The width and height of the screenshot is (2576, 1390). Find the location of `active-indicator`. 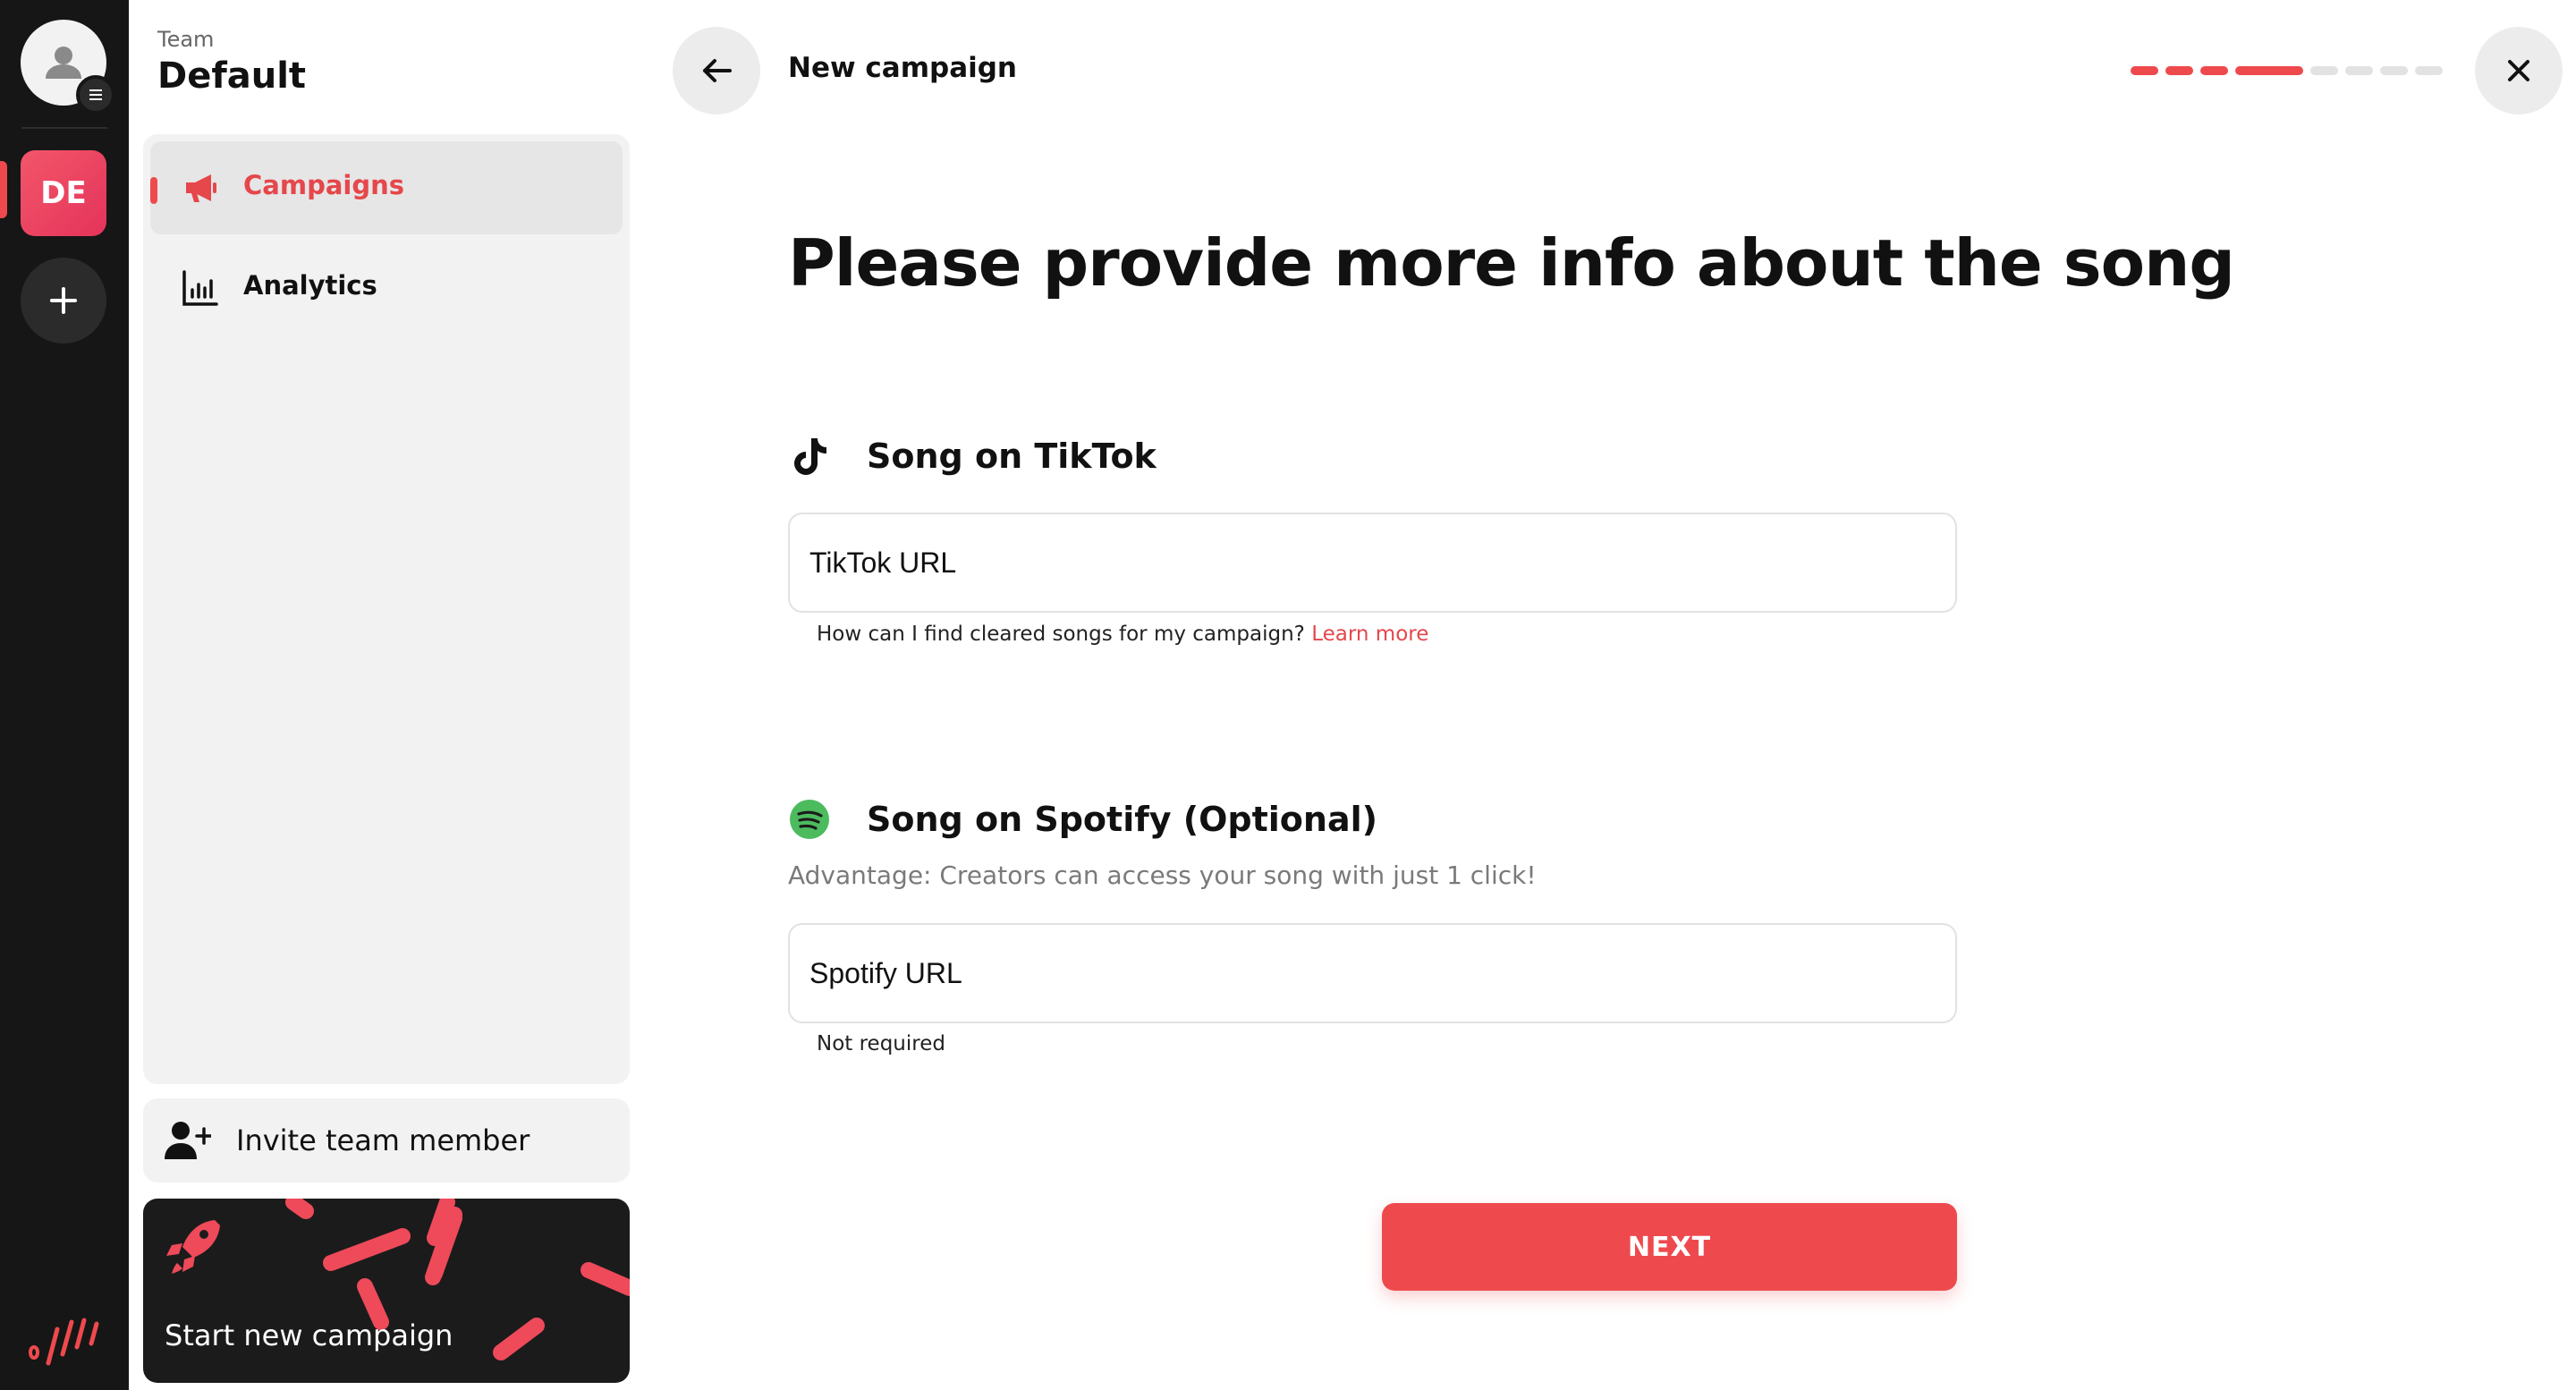

active-indicator is located at coordinates (153, 190).